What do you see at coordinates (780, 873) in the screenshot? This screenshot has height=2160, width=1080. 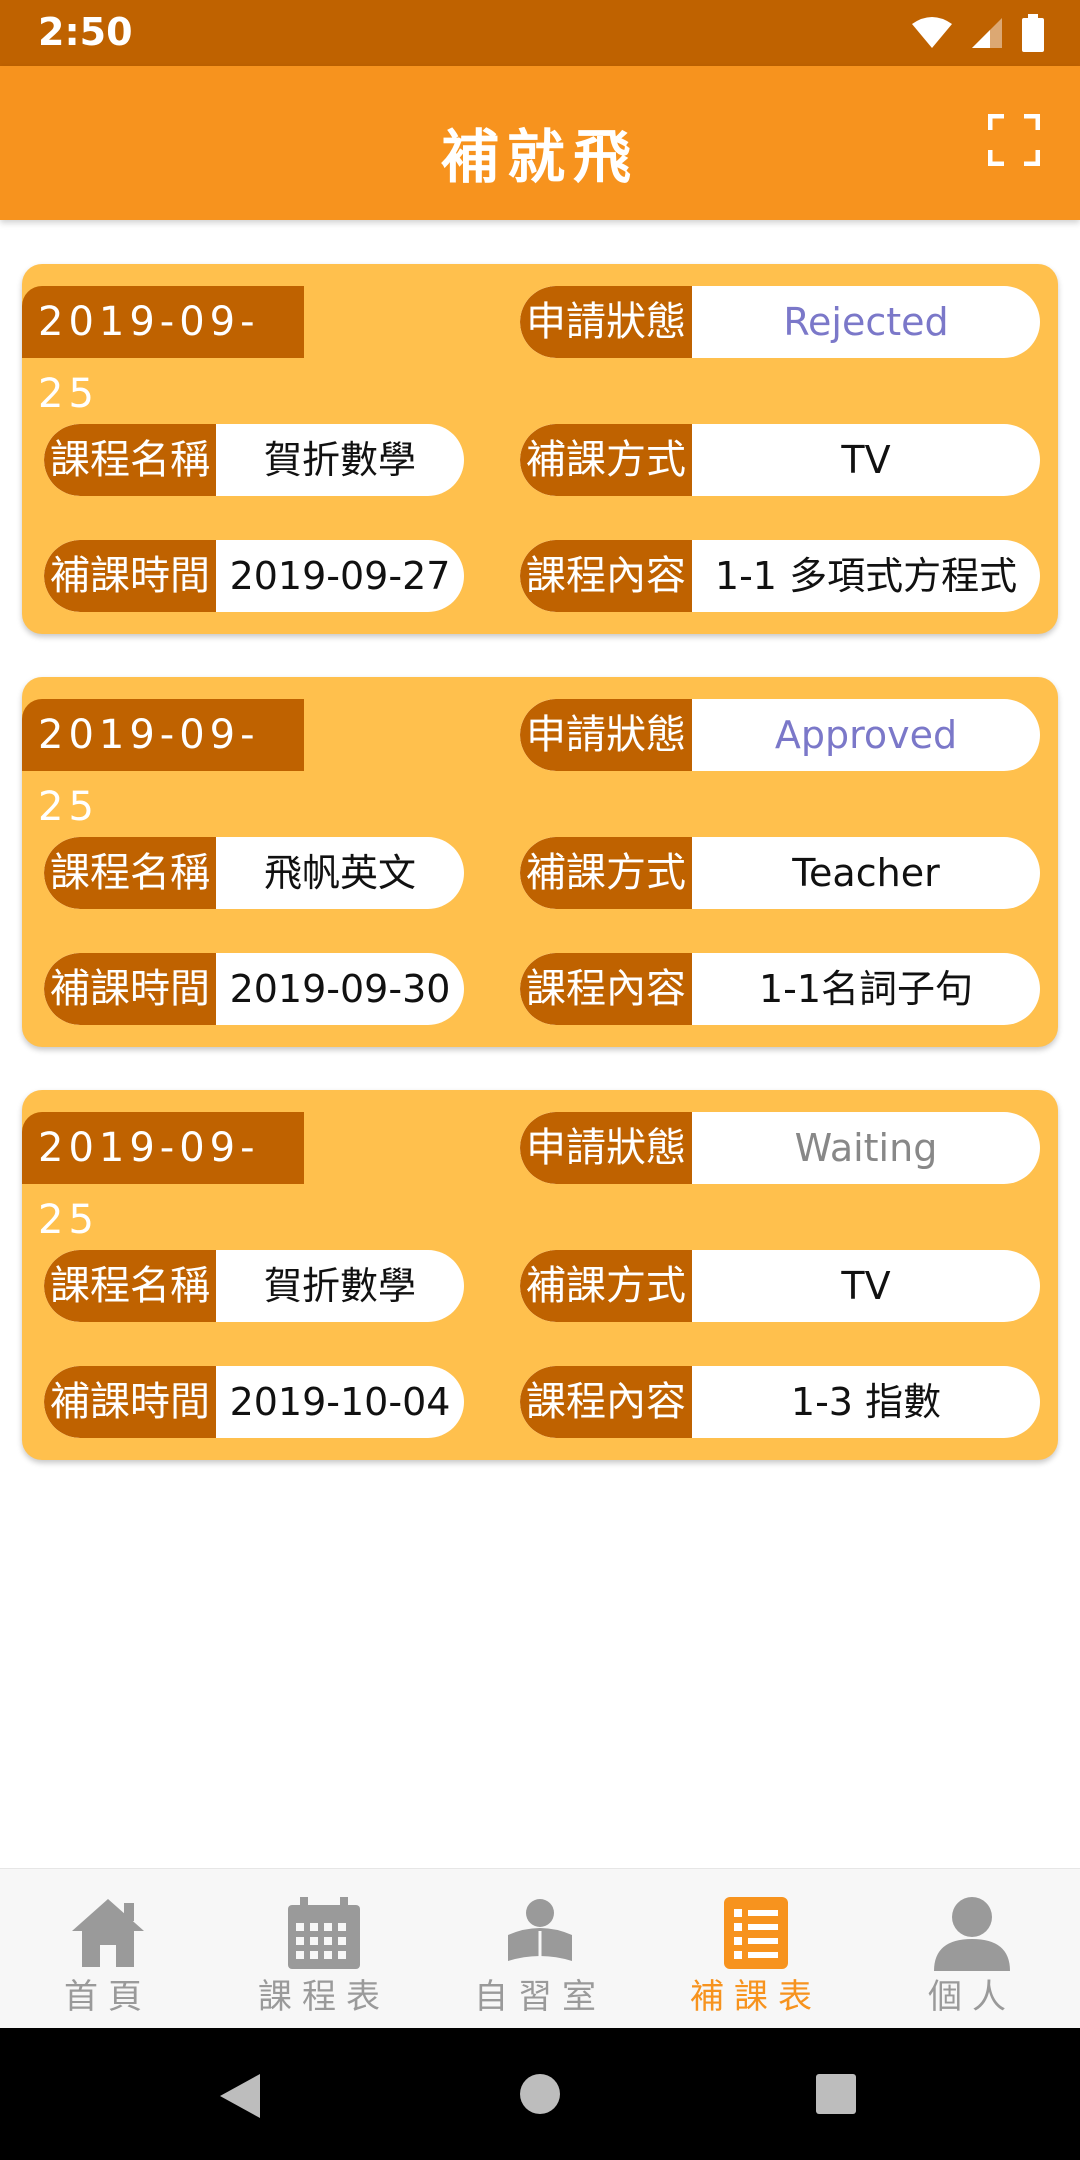 I see `method-field: 補課方式 Teacher` at bounding box center [780, 873].